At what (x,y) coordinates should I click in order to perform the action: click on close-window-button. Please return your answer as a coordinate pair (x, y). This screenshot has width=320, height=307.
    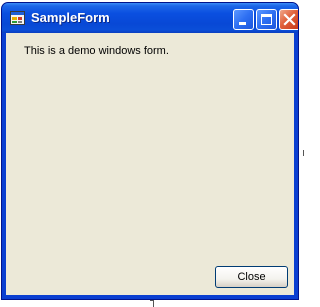
    Looking at the image, I should click on (288, 19).